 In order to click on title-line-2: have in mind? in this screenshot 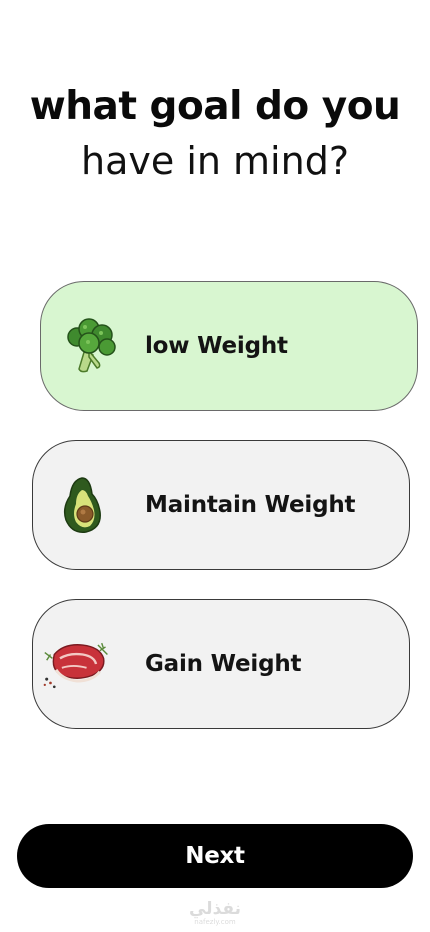, I will do `click(215, 161)`.